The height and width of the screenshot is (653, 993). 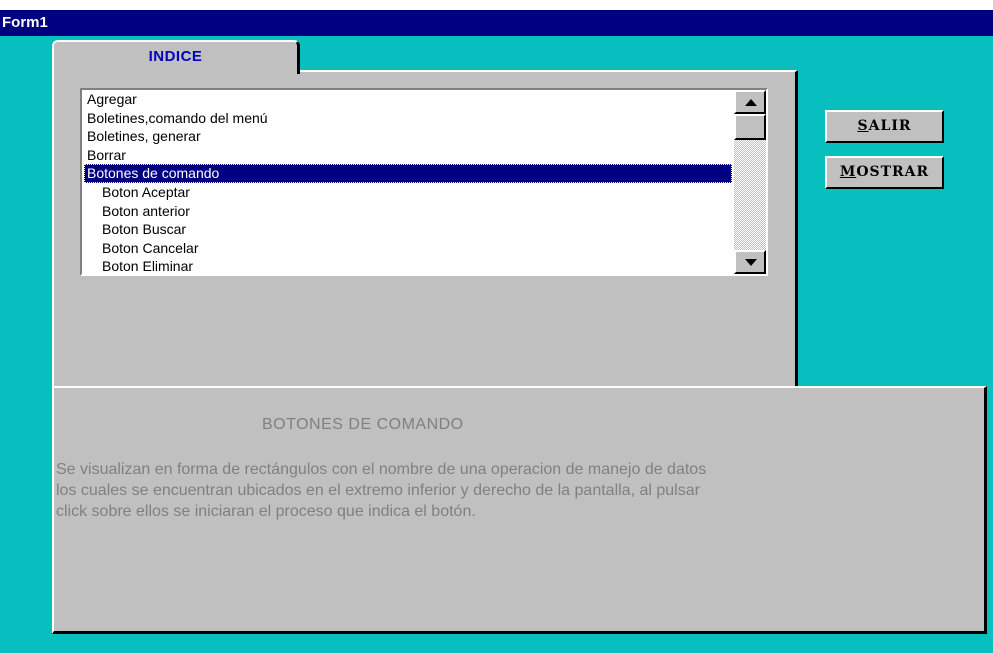 What do you see at coordinates (25, 22) in the screenshot?
I see `window-title: Form1` at bounding box center [25, 22].